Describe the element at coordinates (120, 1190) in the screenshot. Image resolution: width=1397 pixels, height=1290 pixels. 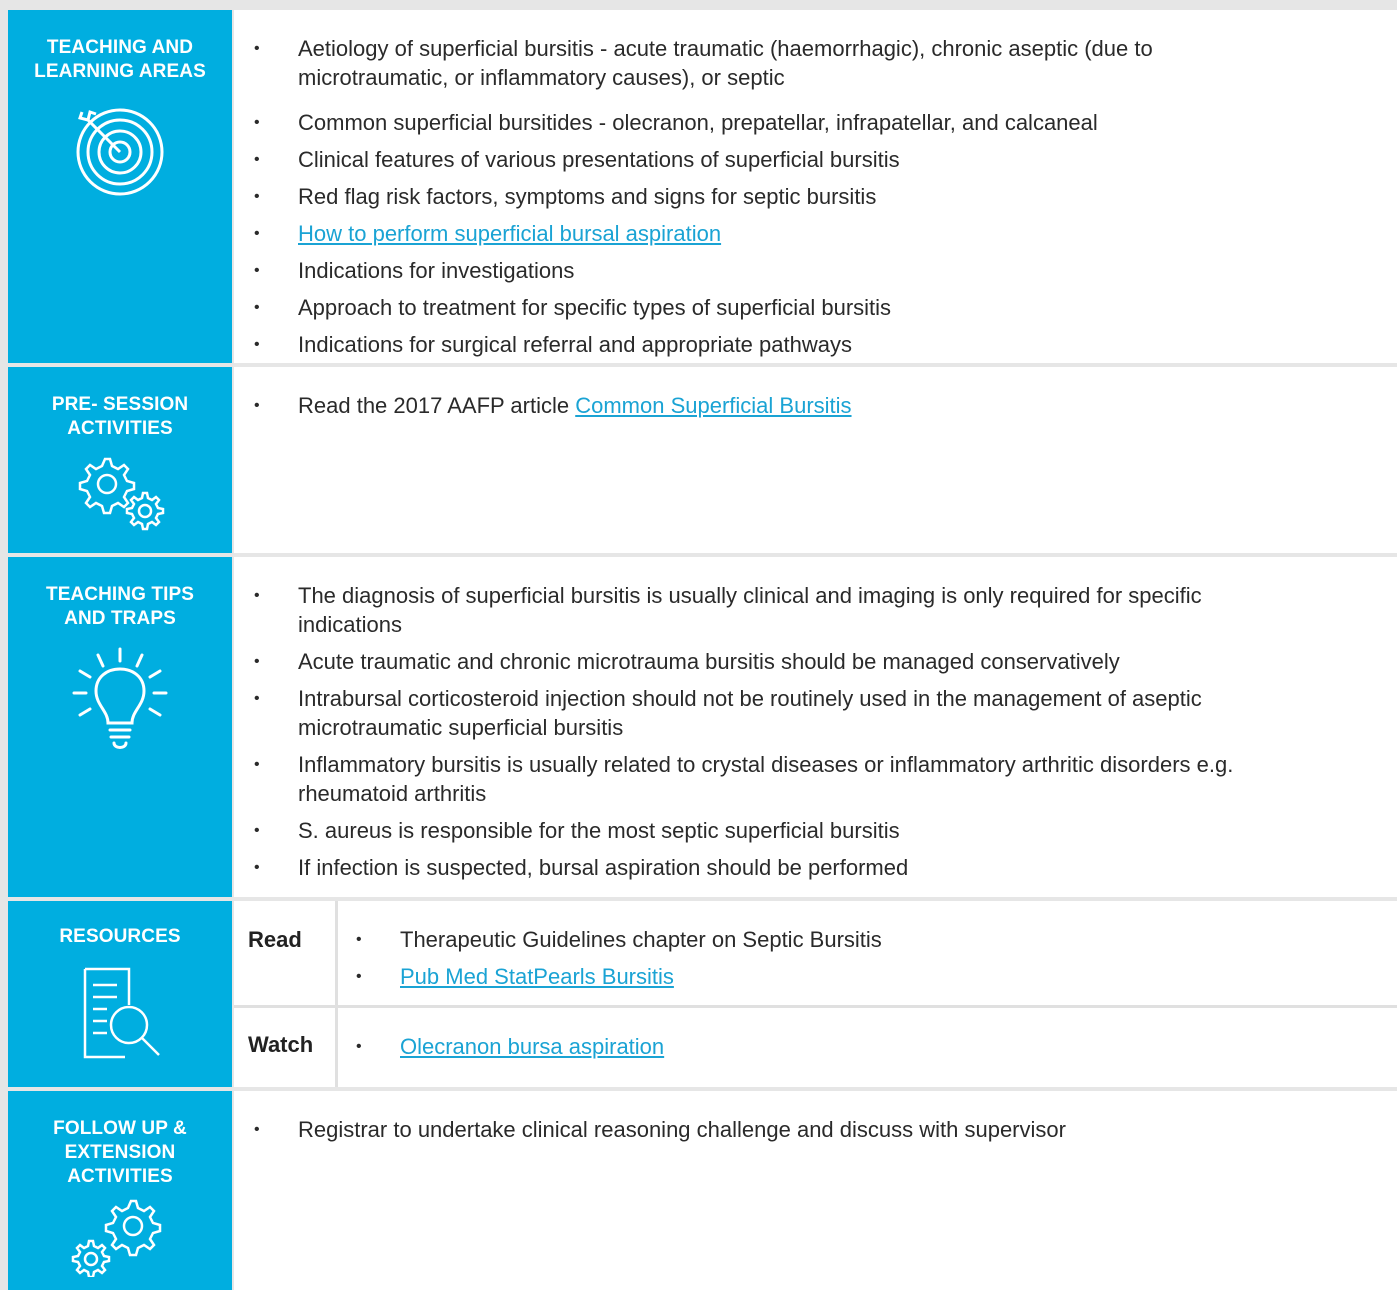
I see `section-label-followup: FOLLOW UP & EXTENSION ACTIVITIES` at that location.